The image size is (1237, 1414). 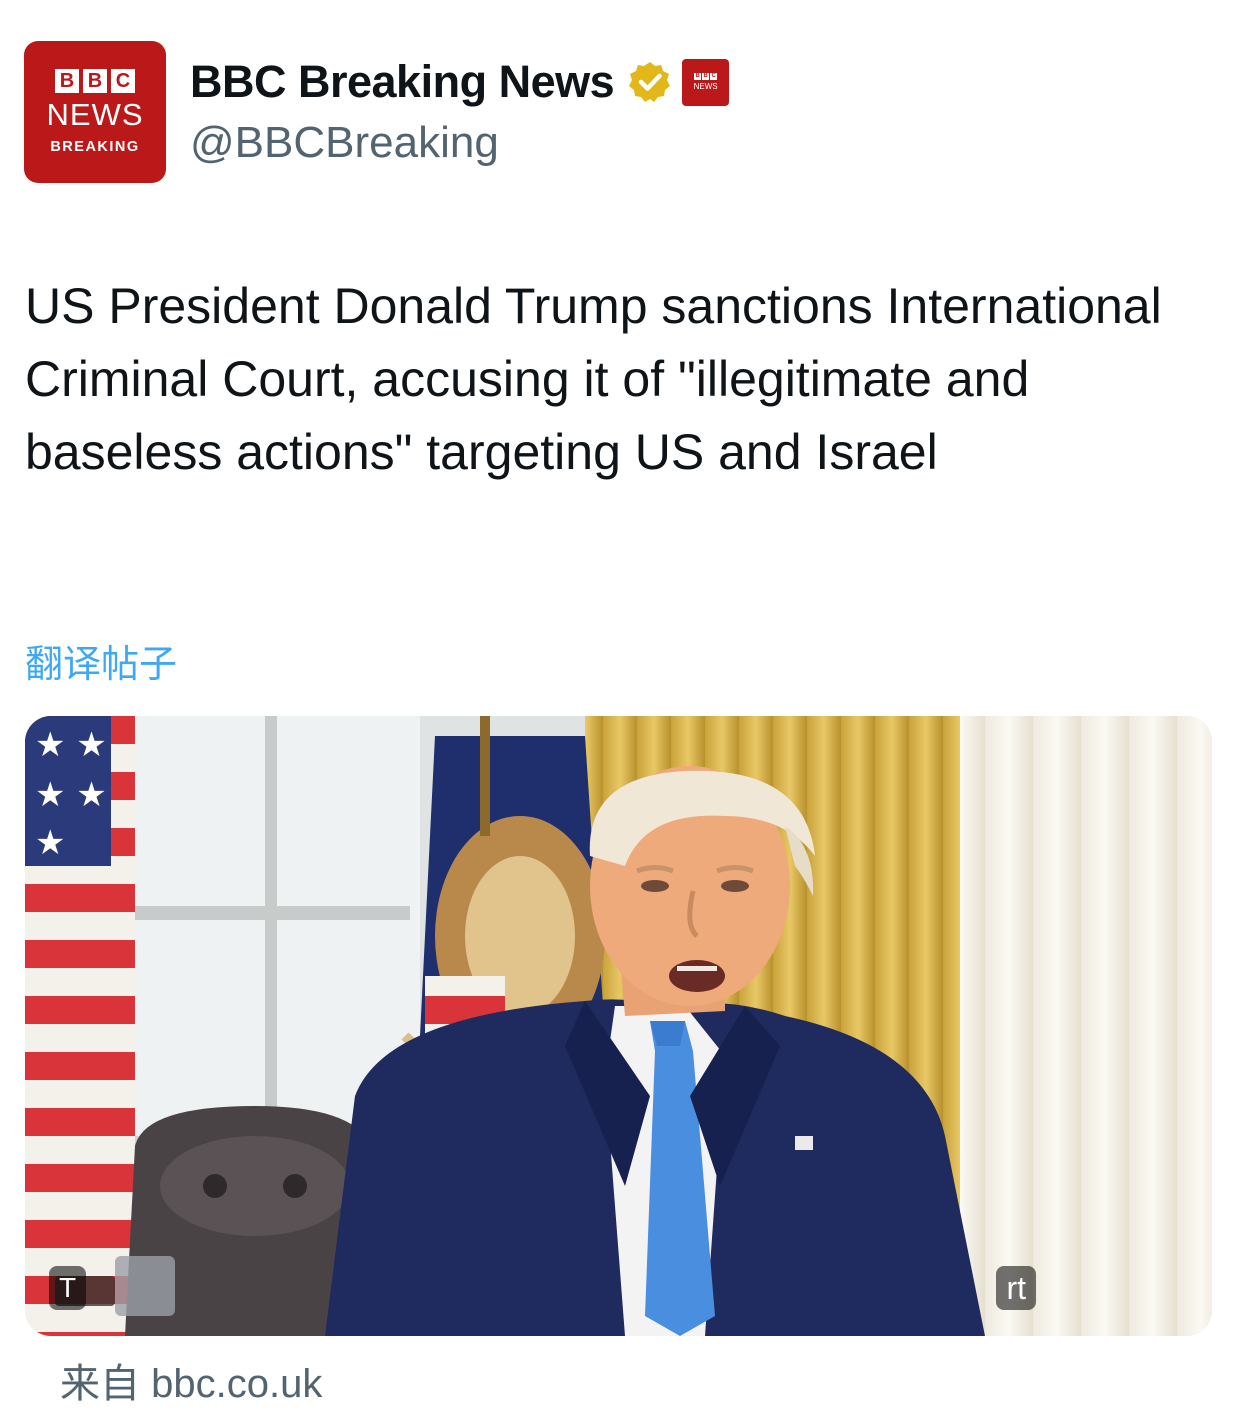 What do you see at coordinates (714, 76) in the screenshot?
I see `bbc-mini-block: C` at bounding box center [714, 76].